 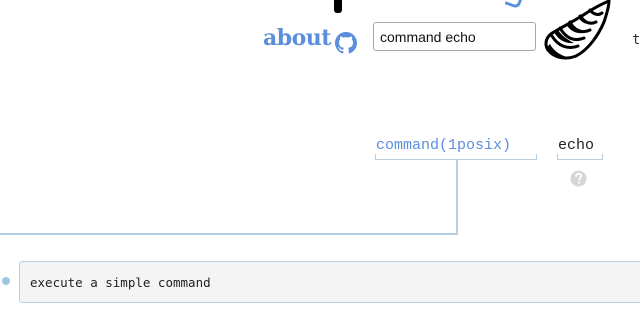 I want to click on logo-letter-fragment, so click(x=513, y=5).